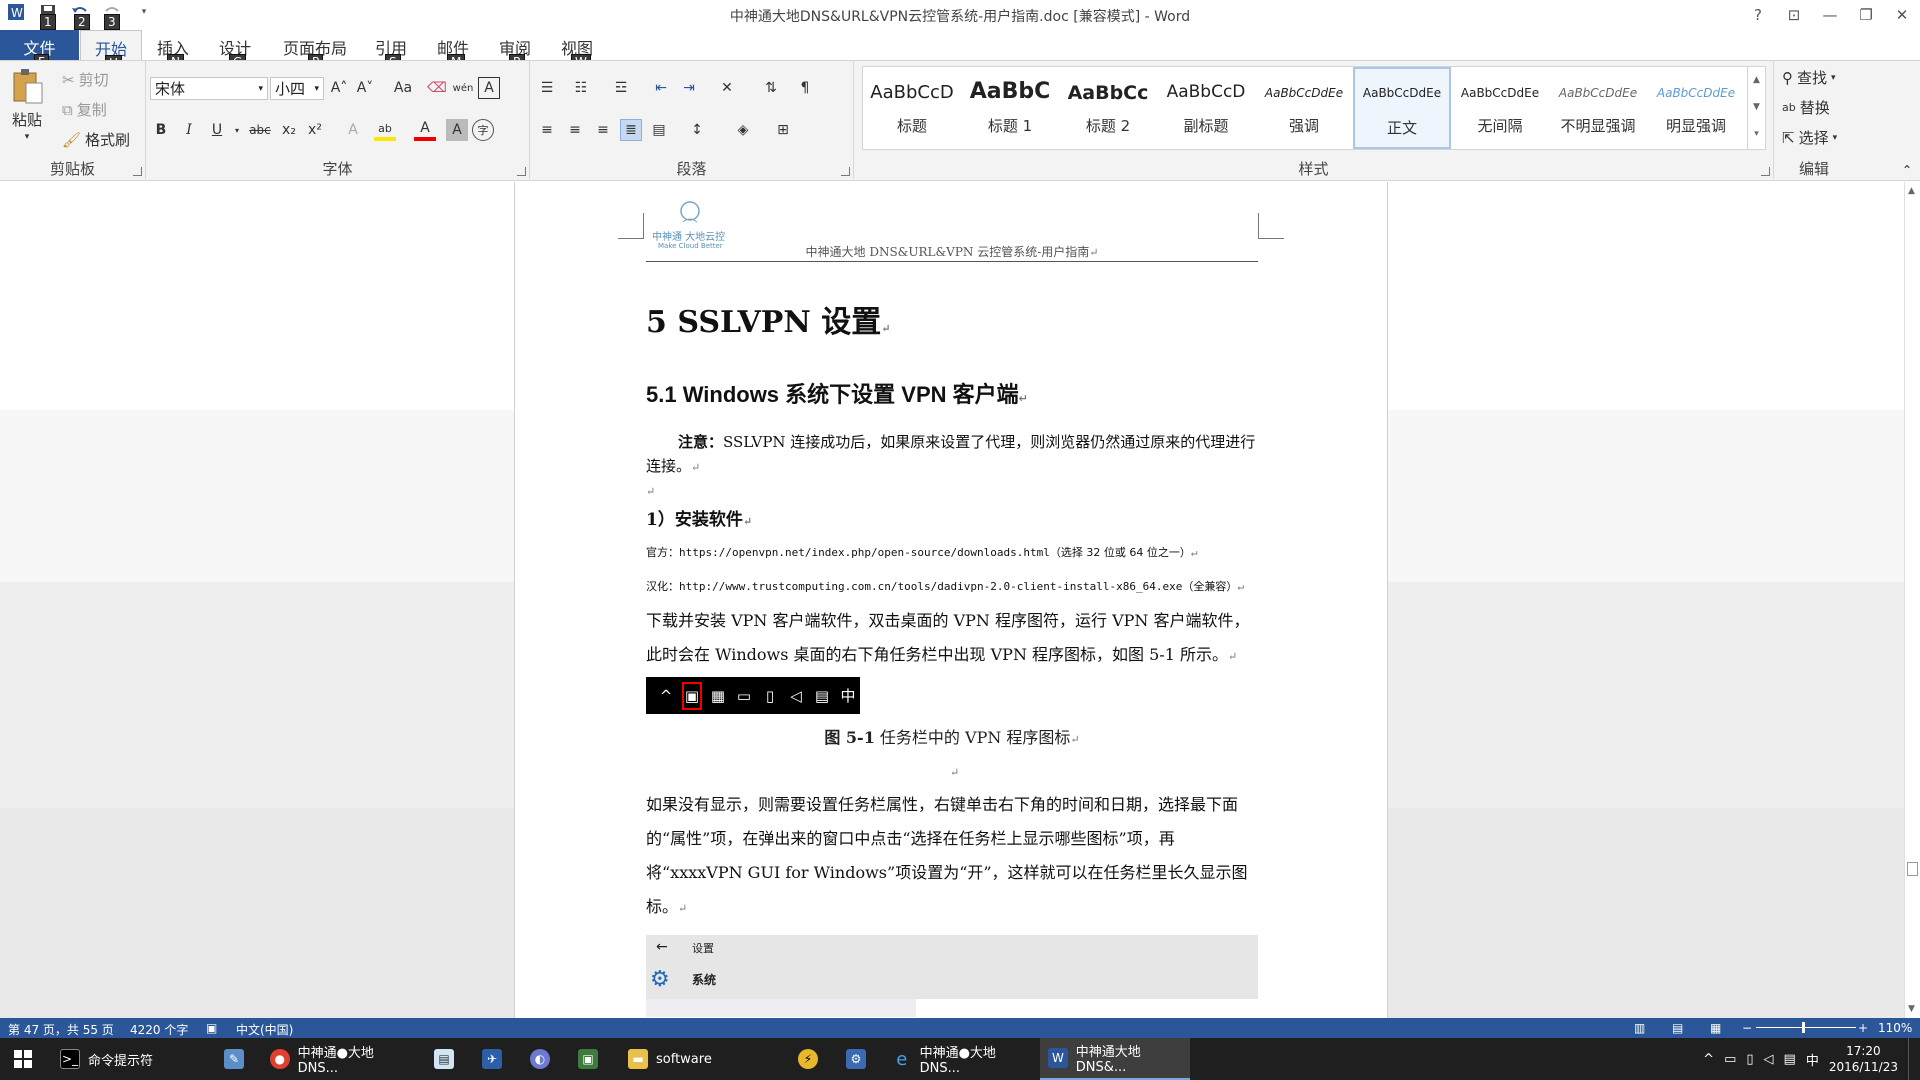  I want to click on taskbar-item-app: ◐, so click(542, 1059).